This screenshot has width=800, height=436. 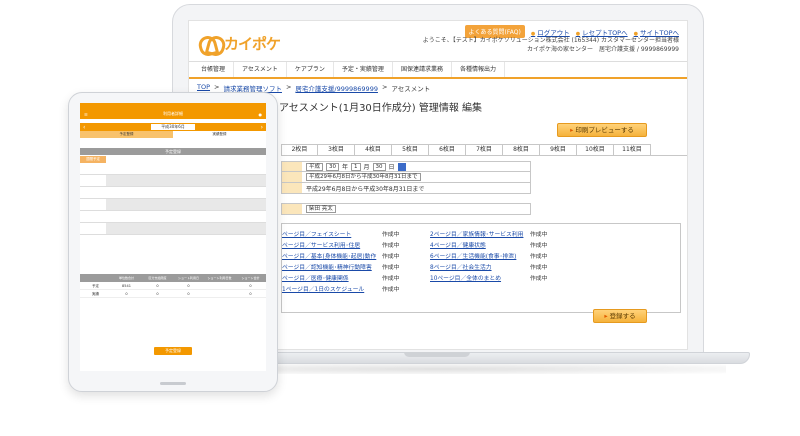 I want to click on page-link: ページ目／基本(身体機能･起居)動作, so click(x=332, y=255).